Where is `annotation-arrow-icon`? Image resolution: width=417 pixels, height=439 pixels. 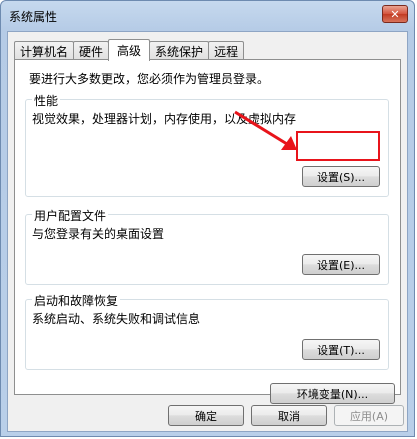
annotation-arrow-icon is located at coordinates (265, 130).